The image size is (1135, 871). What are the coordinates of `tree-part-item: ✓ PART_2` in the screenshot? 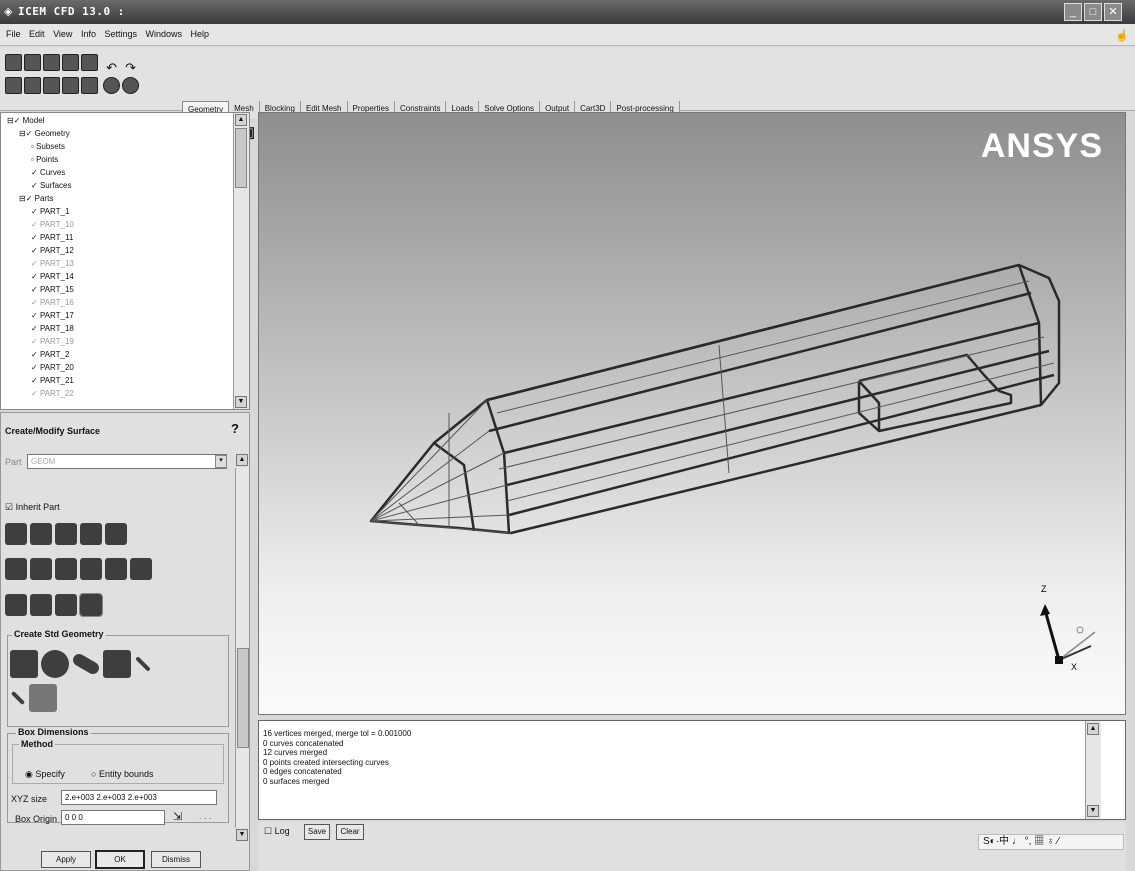 It's located at (50, 354).